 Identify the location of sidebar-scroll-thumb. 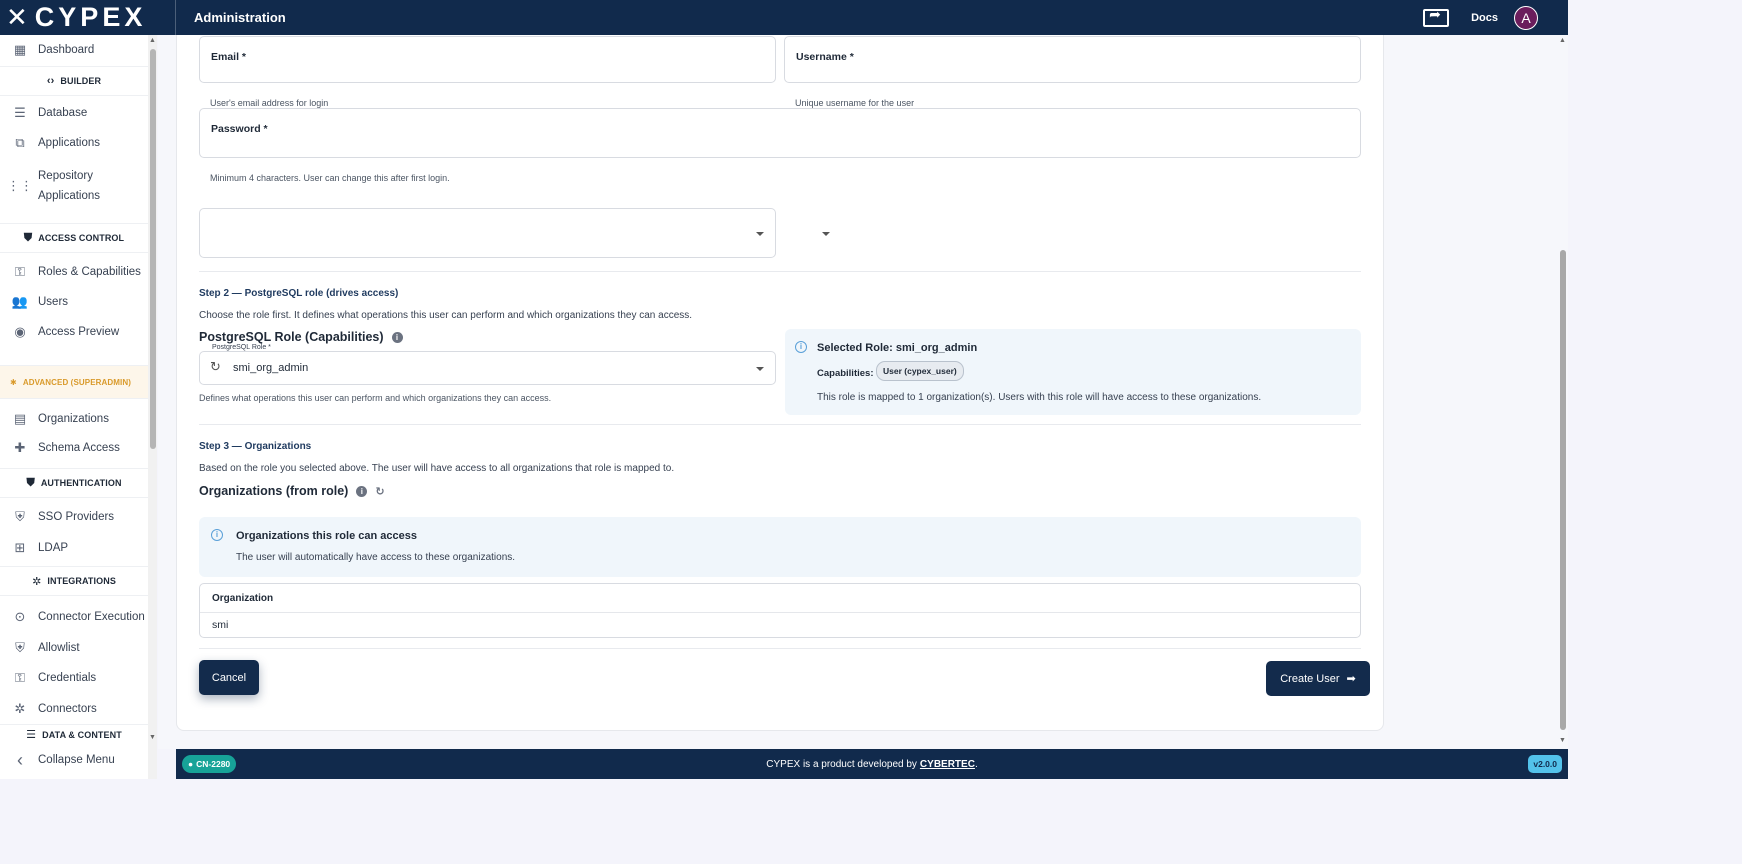
(153, 249).